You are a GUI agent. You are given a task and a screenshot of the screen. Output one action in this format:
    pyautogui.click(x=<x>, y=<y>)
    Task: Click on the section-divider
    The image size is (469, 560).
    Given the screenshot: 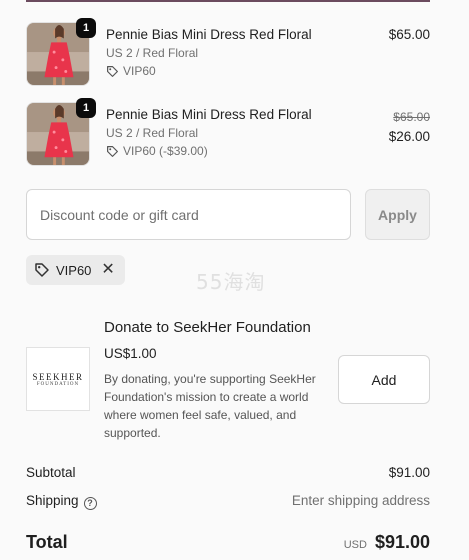 What is the action you would take?
    pyautogui.click(x=228, y=1)
    